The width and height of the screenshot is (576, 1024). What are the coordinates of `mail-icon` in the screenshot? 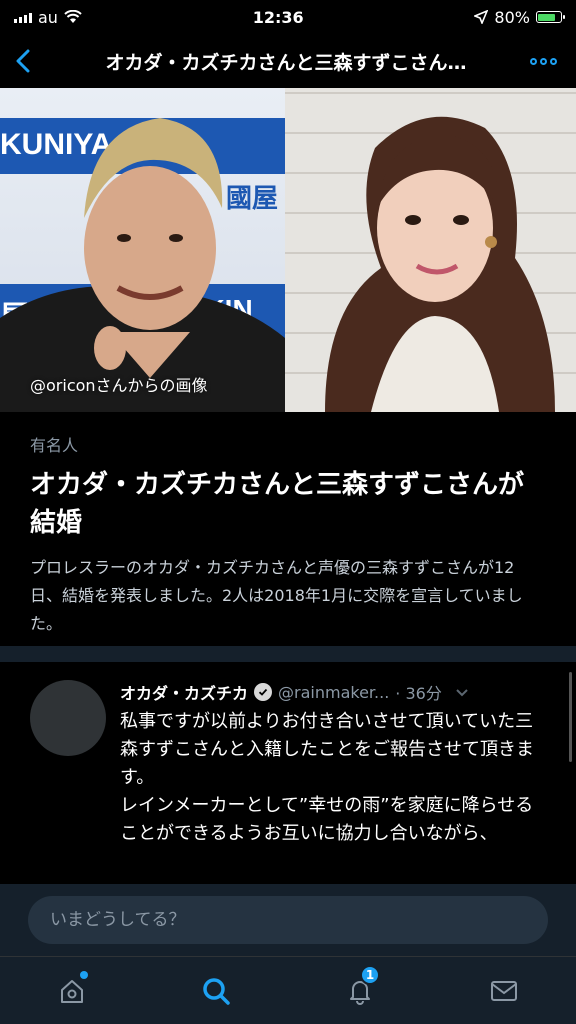 It's located at (504, 991).